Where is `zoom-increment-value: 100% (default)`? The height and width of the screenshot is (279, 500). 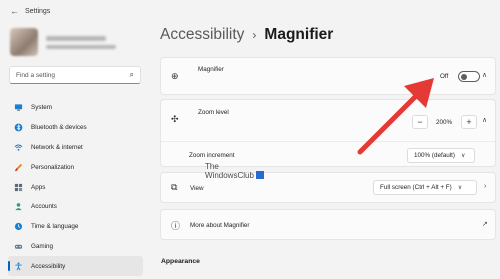 zoom-increment-value: 100% (default) is located at coordinates (434, 155).